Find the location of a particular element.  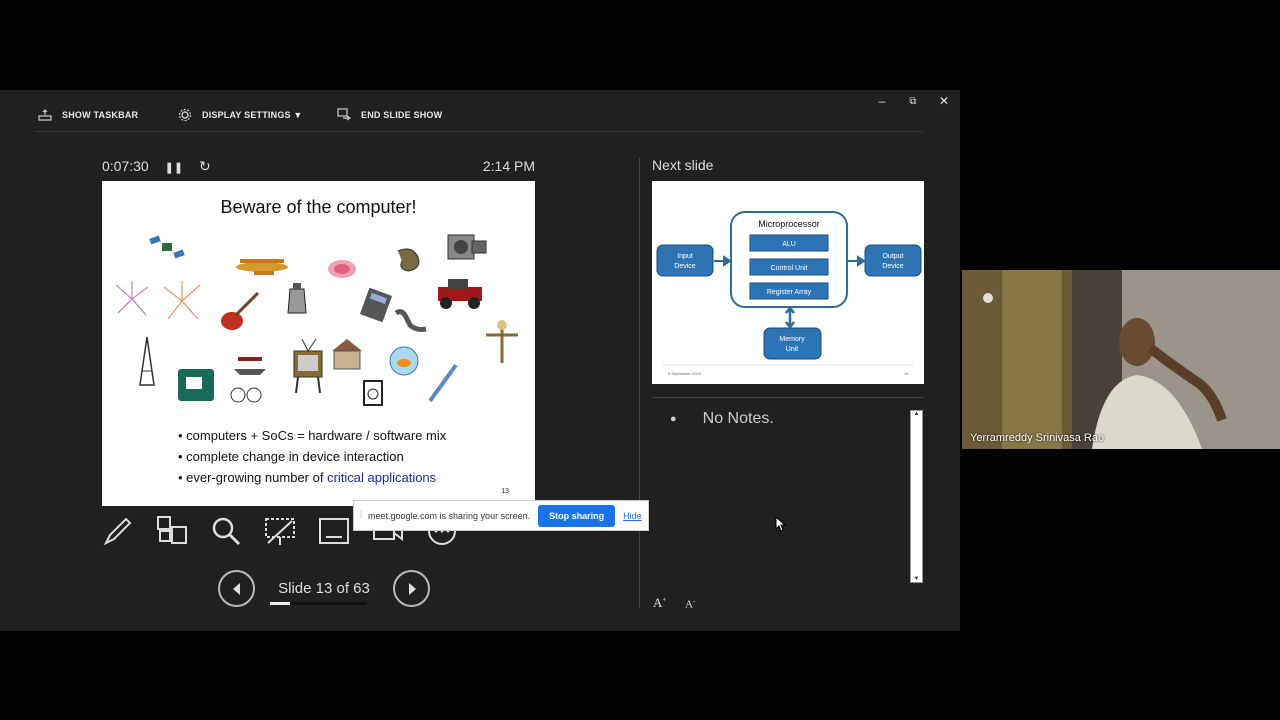

pane-divider is located at coordinates (639, 383).